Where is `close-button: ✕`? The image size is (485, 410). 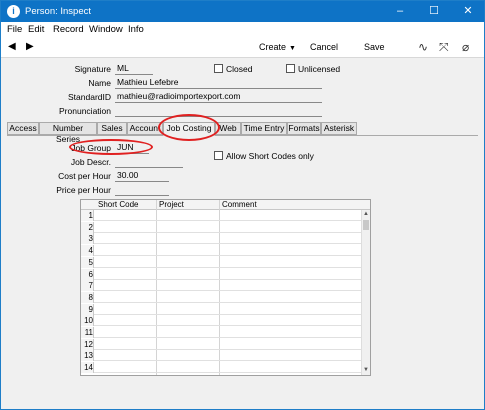
close-button: ✕ is located at coordinates (468, 11).